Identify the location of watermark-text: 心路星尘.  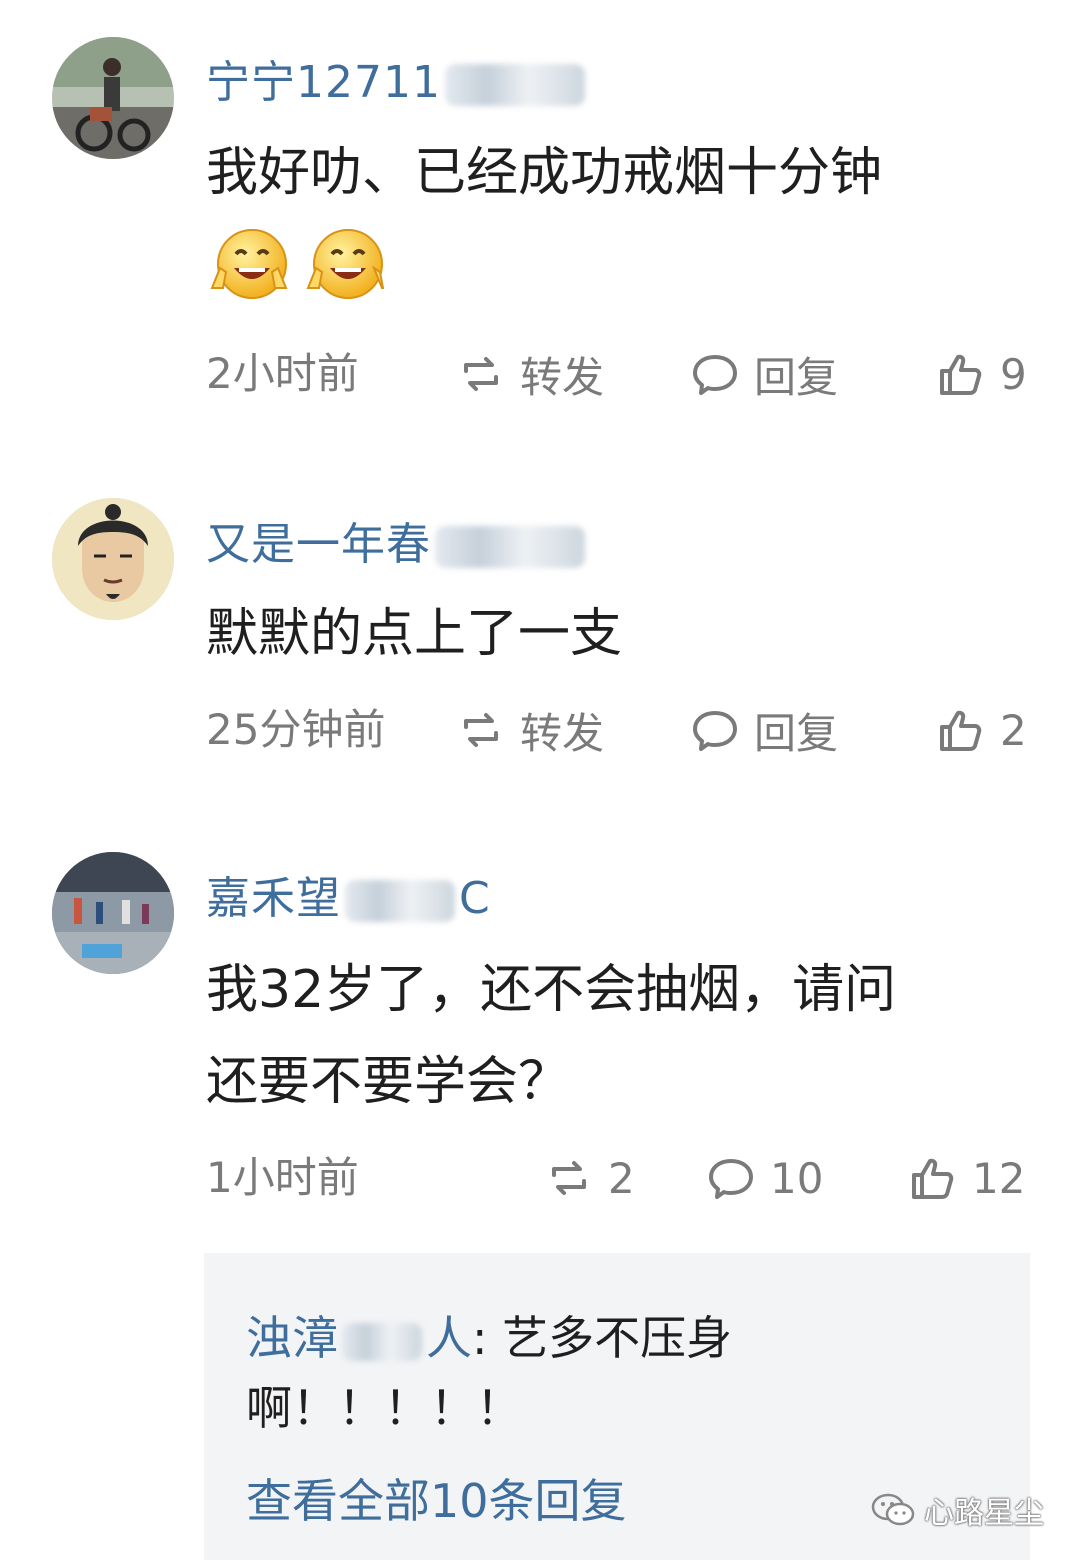
(984, 1513).